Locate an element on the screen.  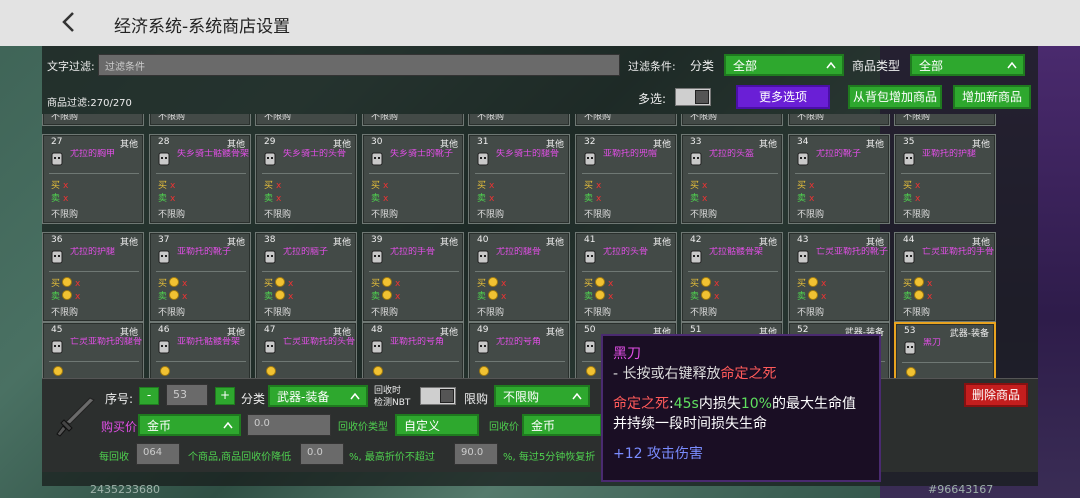
add-from-bag-button: 从背包增加商品 is located at coordinates (895, 97).